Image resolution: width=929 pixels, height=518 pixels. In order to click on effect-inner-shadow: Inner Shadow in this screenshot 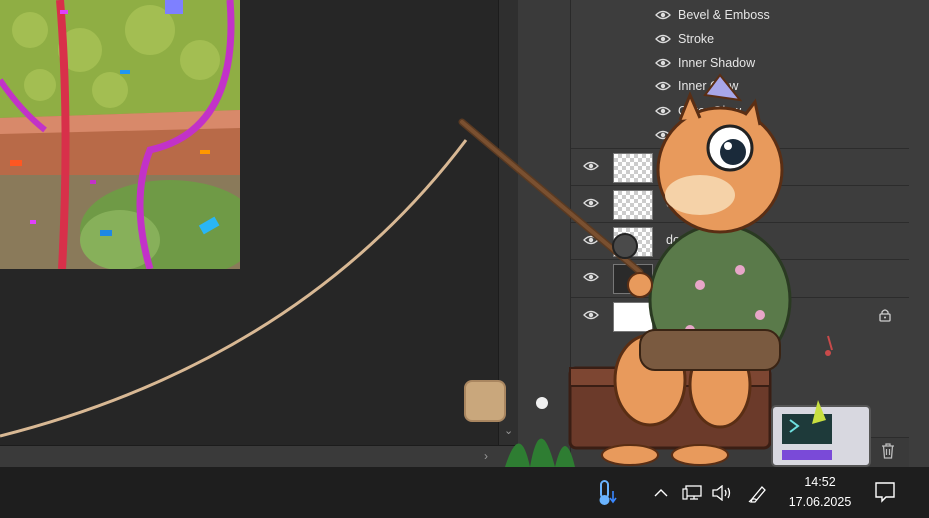, I will do `click(705, 63)`.